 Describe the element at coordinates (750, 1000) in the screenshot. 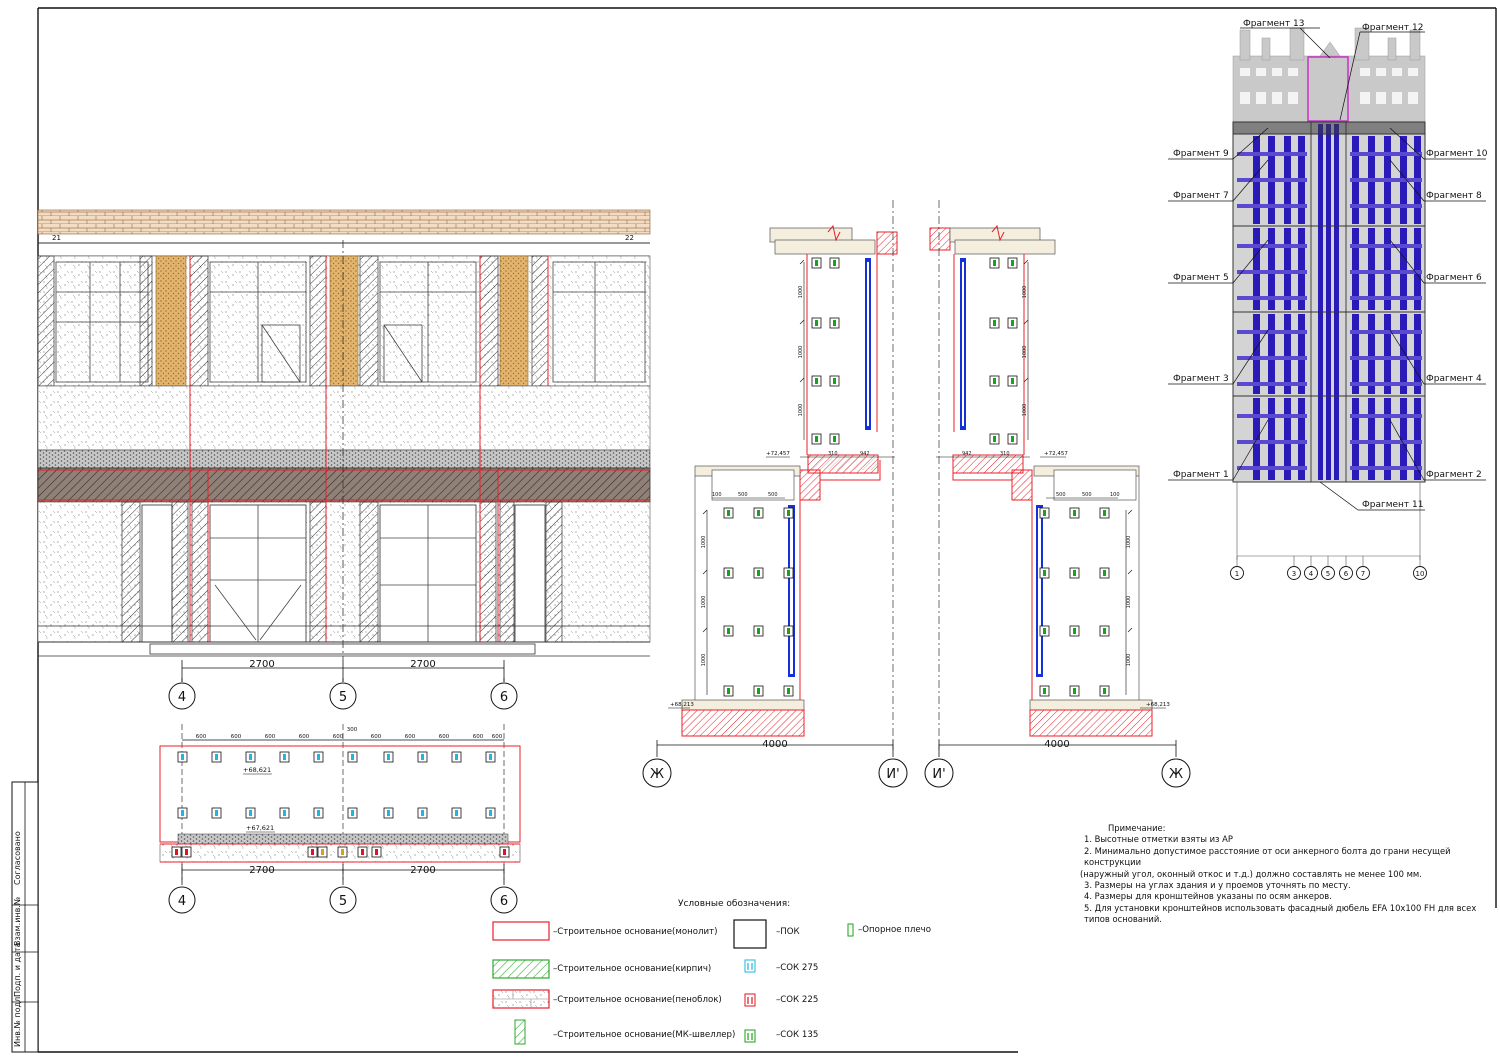

I see `legend-sok225-icon` at that location.